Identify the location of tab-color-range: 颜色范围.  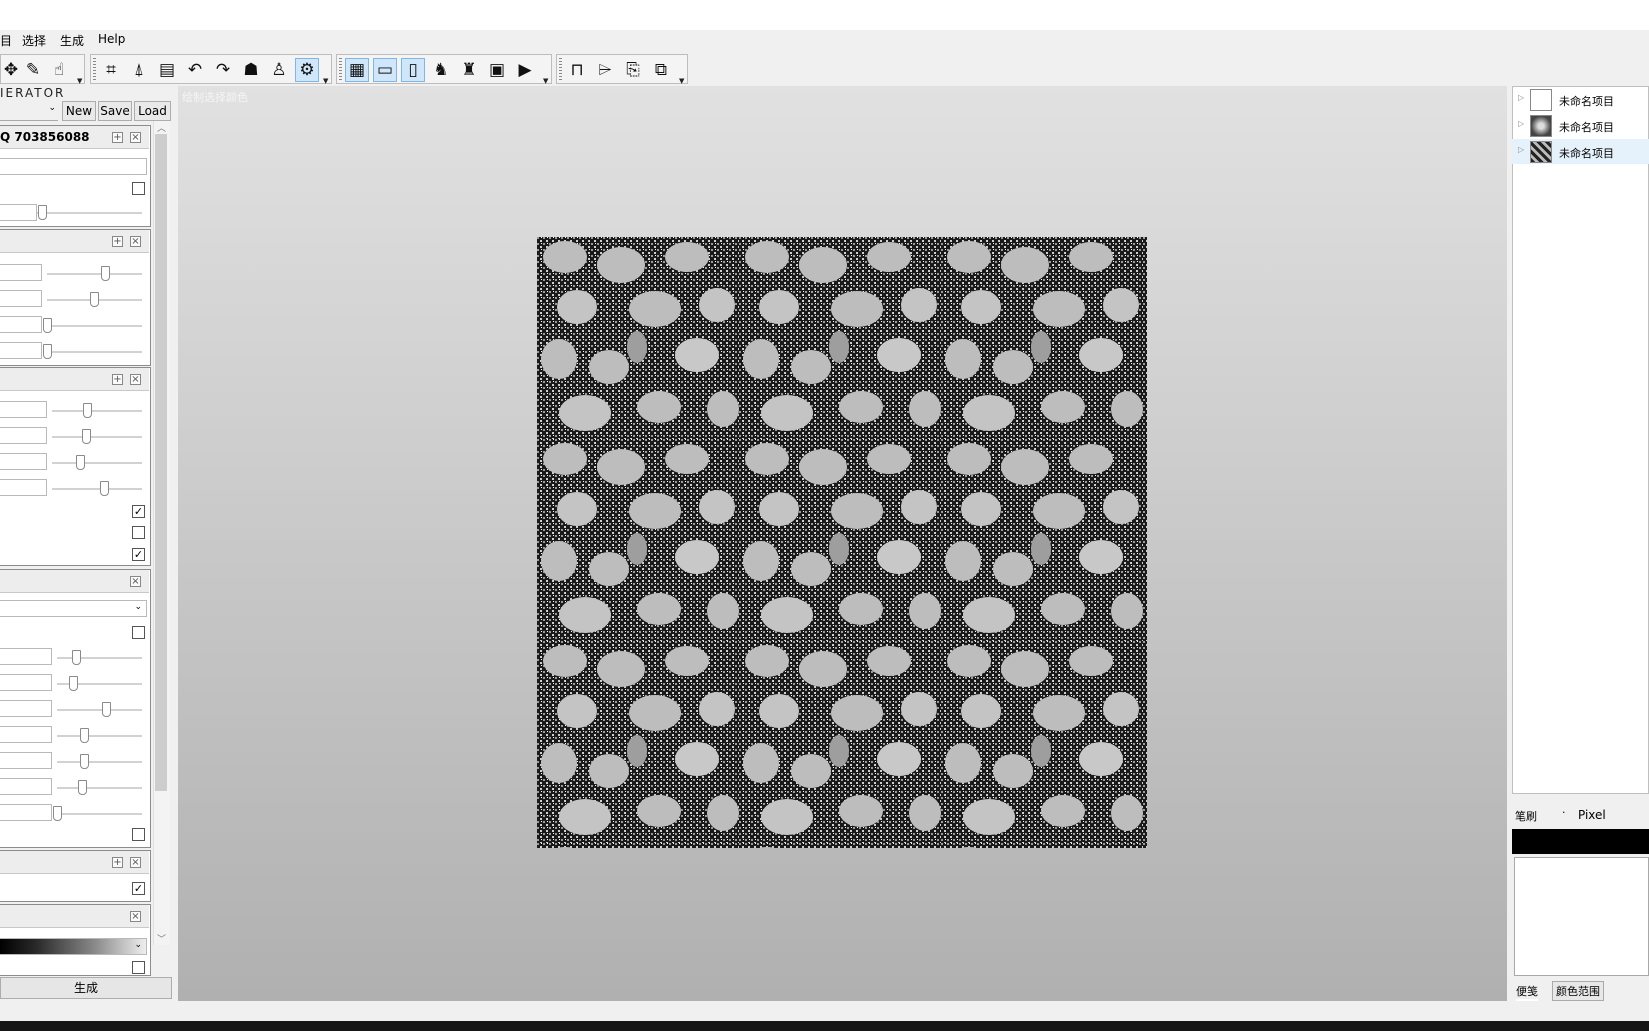
(1578, 991).